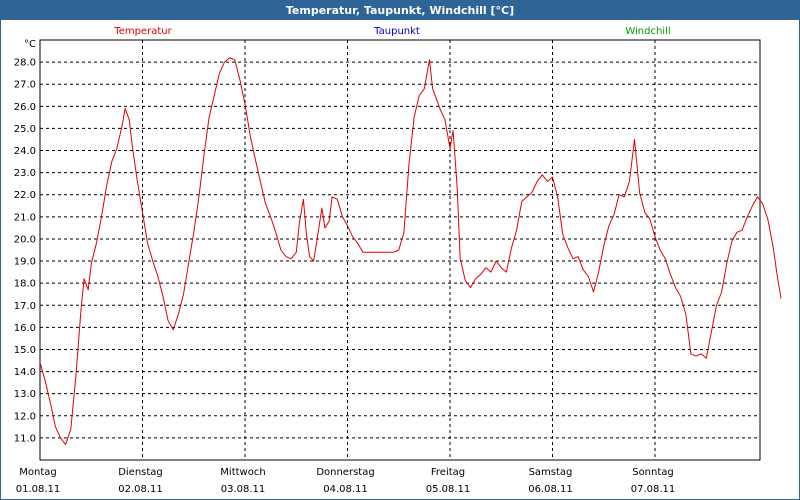 The height and width of the screenshot is (500, 800). Describe the element at coordinates (25, 85) in the screenshot. I see `y-tick-label: 27.0` at that location.